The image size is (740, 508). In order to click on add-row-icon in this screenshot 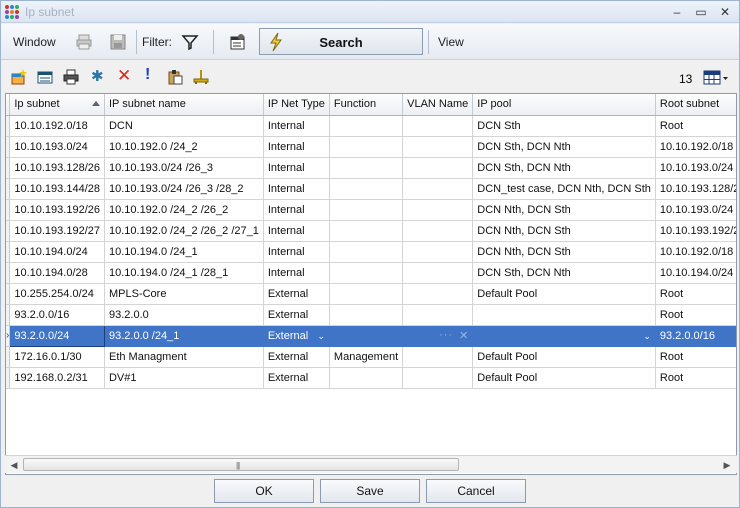, I will do `click(19, 77)`.